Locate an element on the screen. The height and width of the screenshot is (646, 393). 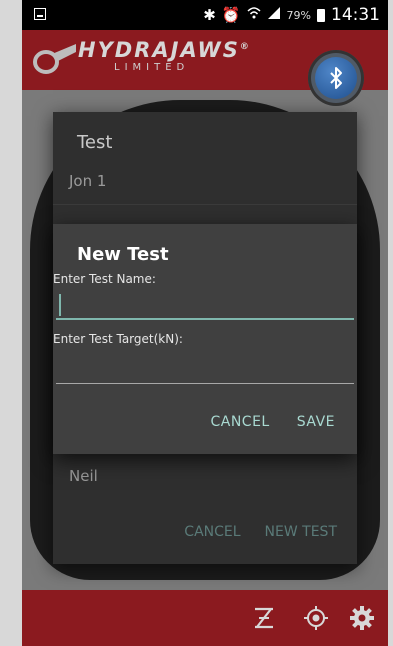
test-list-cancel-button: CANCEL is located at coordinates (212, 532).